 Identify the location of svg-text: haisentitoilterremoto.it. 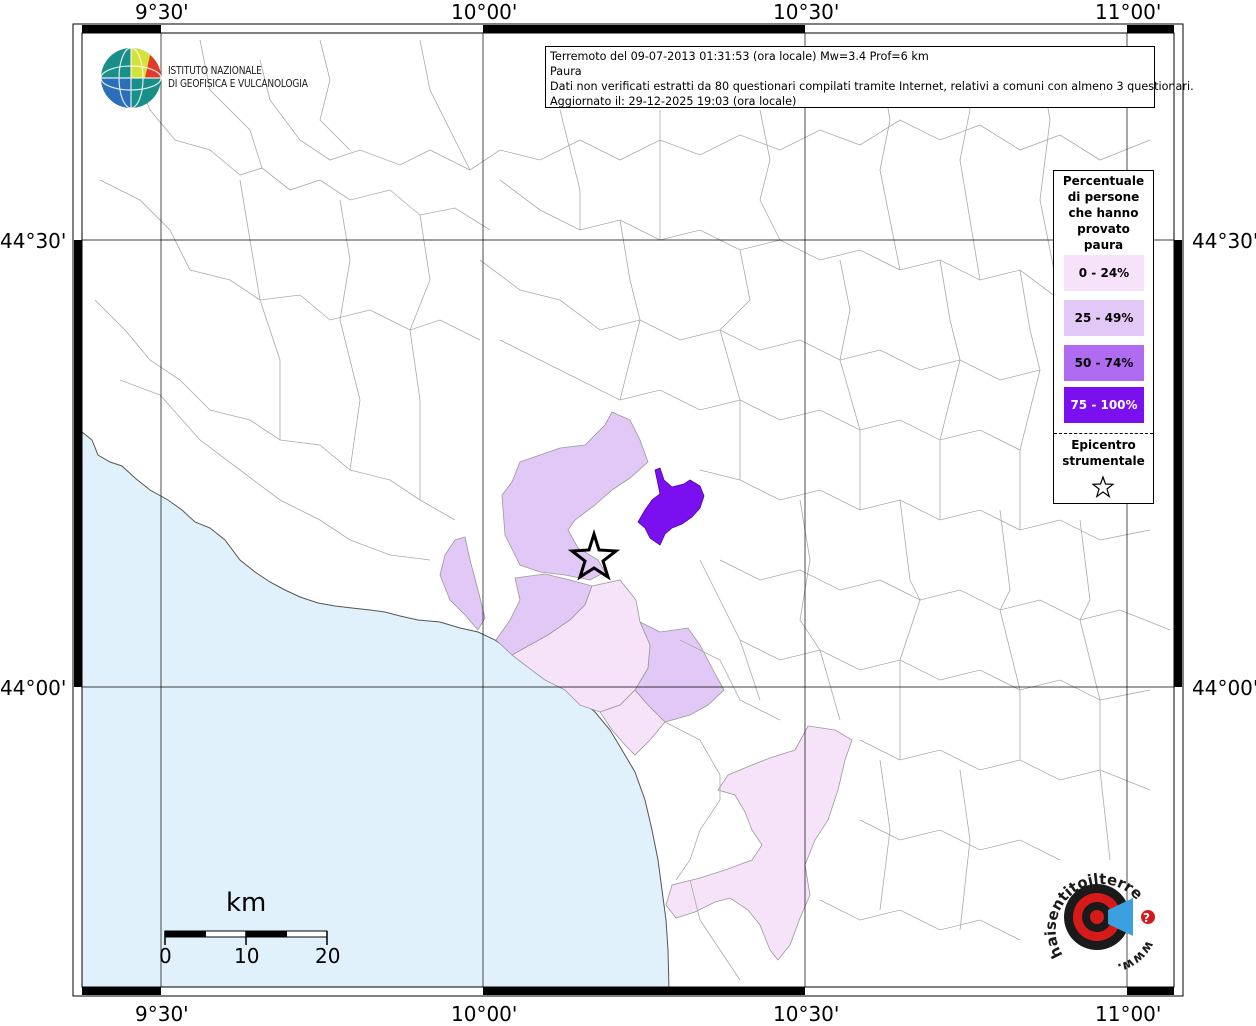
(1093, 910).